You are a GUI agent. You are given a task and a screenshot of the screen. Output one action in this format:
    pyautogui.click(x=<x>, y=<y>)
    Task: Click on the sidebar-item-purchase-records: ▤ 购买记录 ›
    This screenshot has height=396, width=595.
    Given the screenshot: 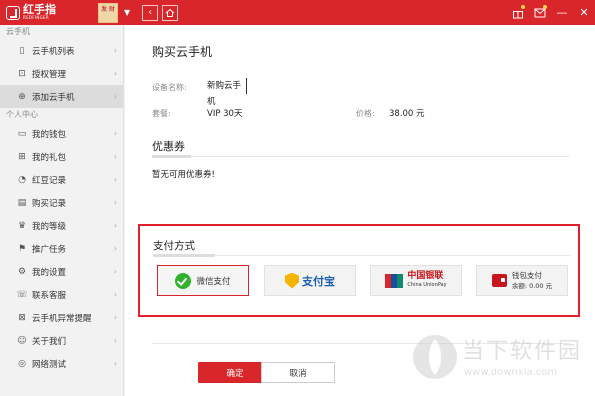 What is the action you would take?
    pyautogui.click(x=61, y=202)
    